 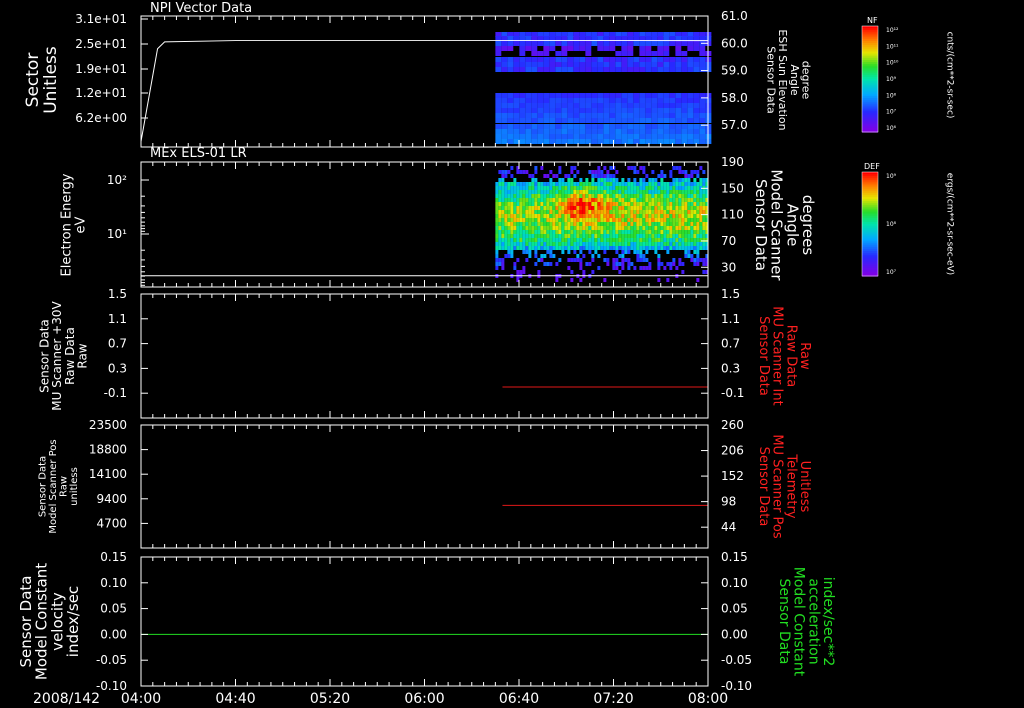 I want to click on right-y-axis-label: Raw, so click(x=804, y=356).